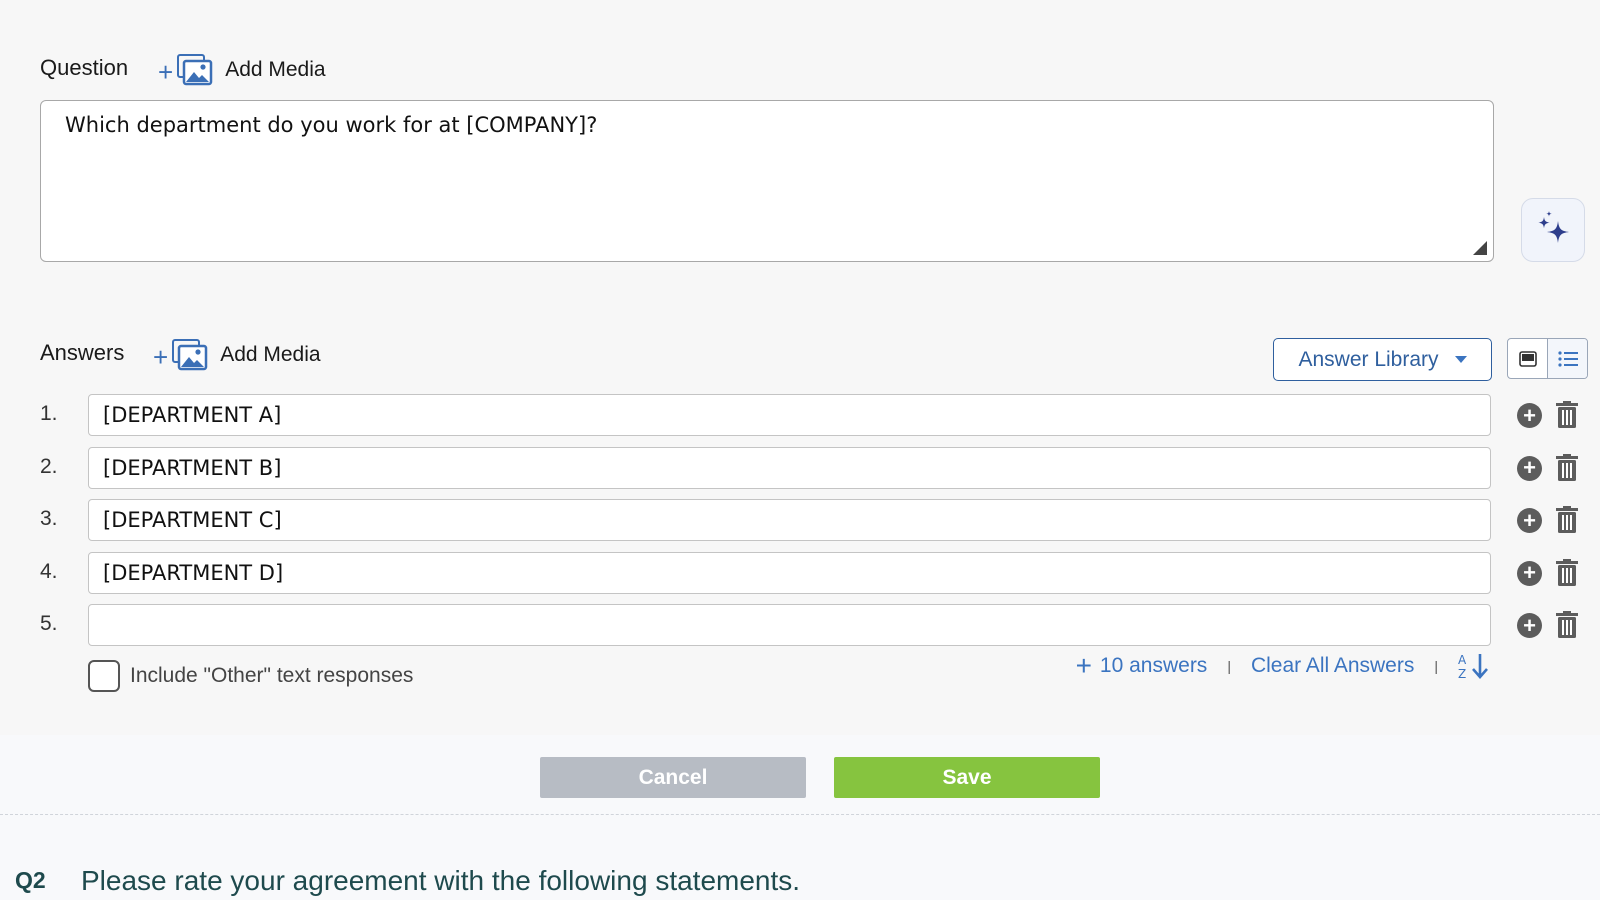  Describe the element at coordinates (104, 676) in the screenshot. I see `include-other-checkbox` at that location.